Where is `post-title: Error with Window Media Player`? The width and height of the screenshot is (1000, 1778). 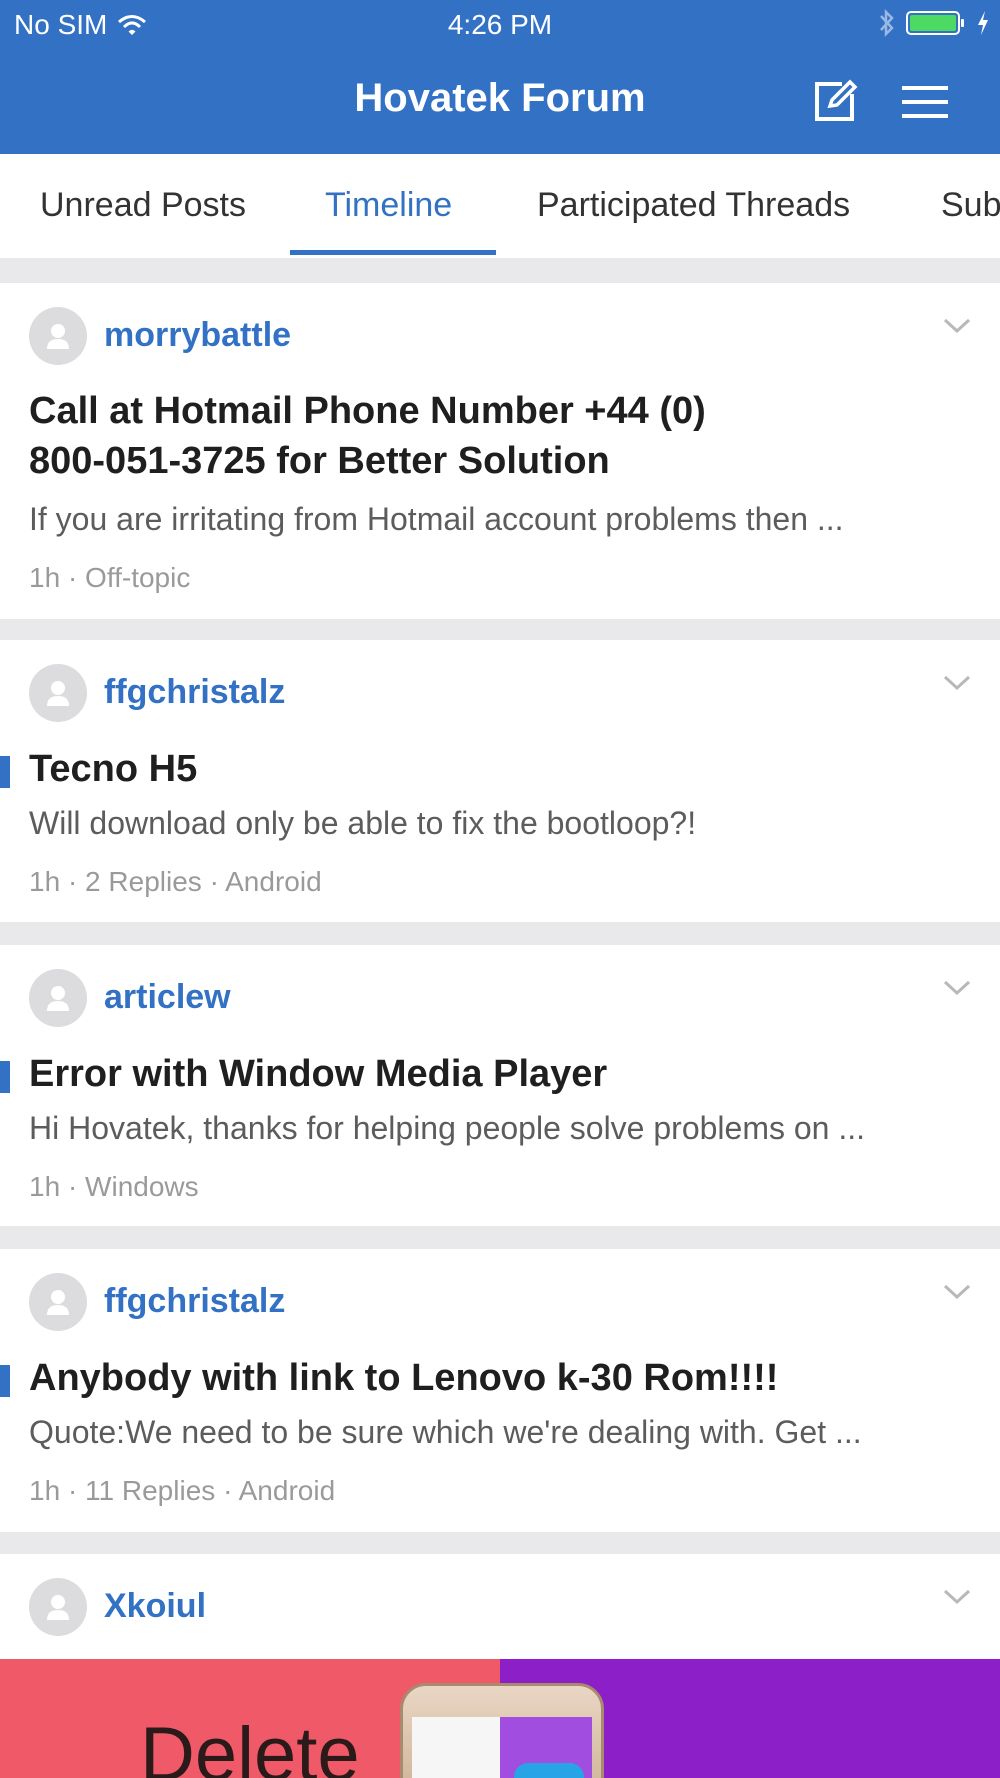
post-title: Error with Window Media Player is located at coordinates (504, 1074).